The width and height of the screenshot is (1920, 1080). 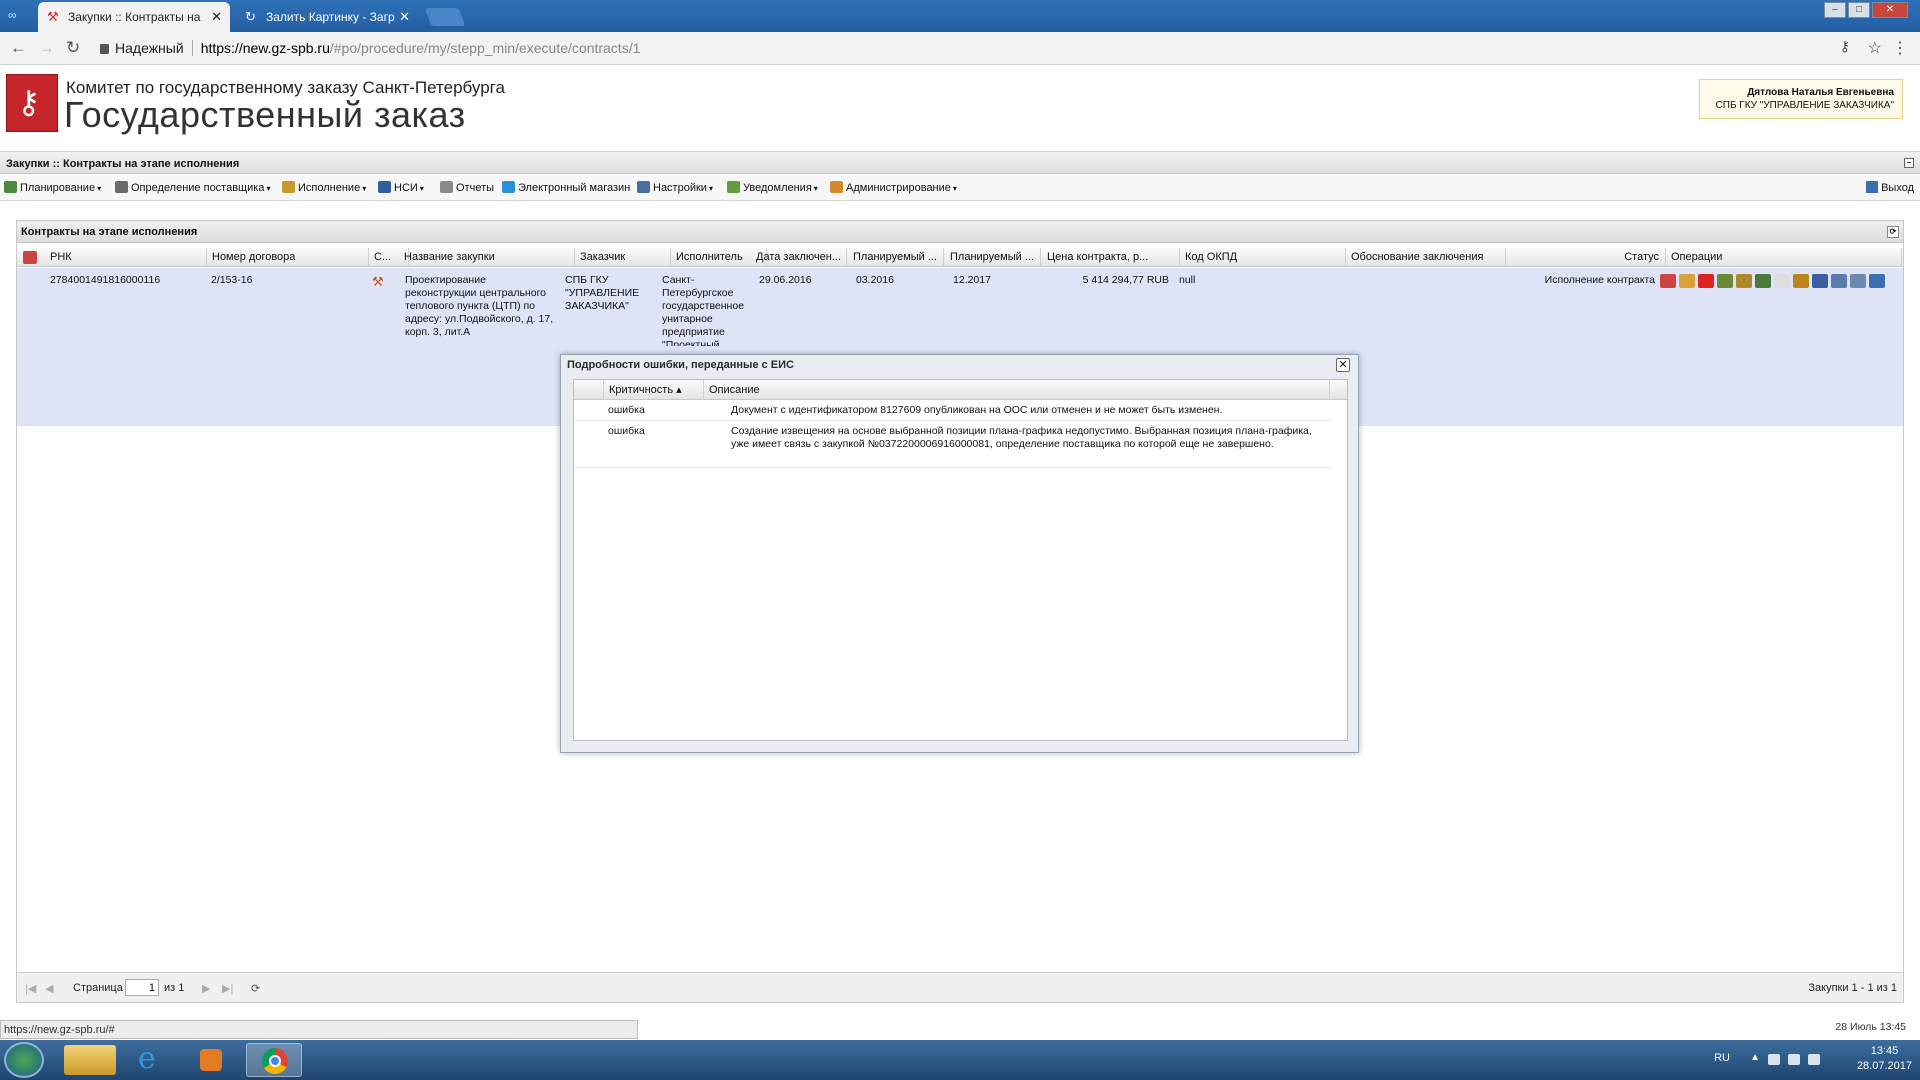 What do you see at coordinates (1859, 10) in the screenshot?
I see `maximize-icon: □` at bounding box center [1859, 10].